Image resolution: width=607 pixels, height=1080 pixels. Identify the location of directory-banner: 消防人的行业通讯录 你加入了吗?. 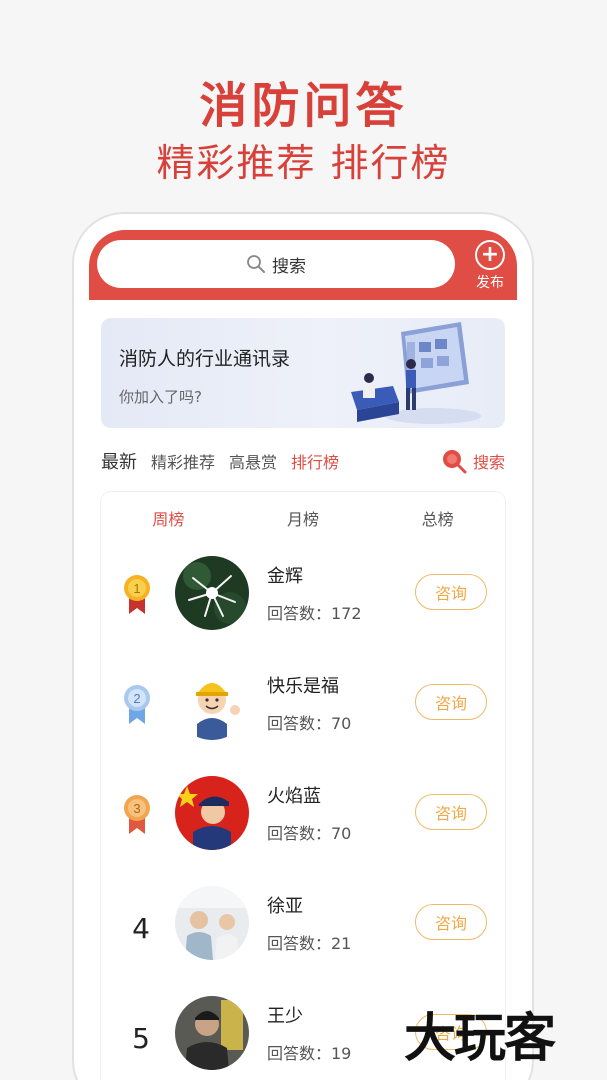
(303, 373).